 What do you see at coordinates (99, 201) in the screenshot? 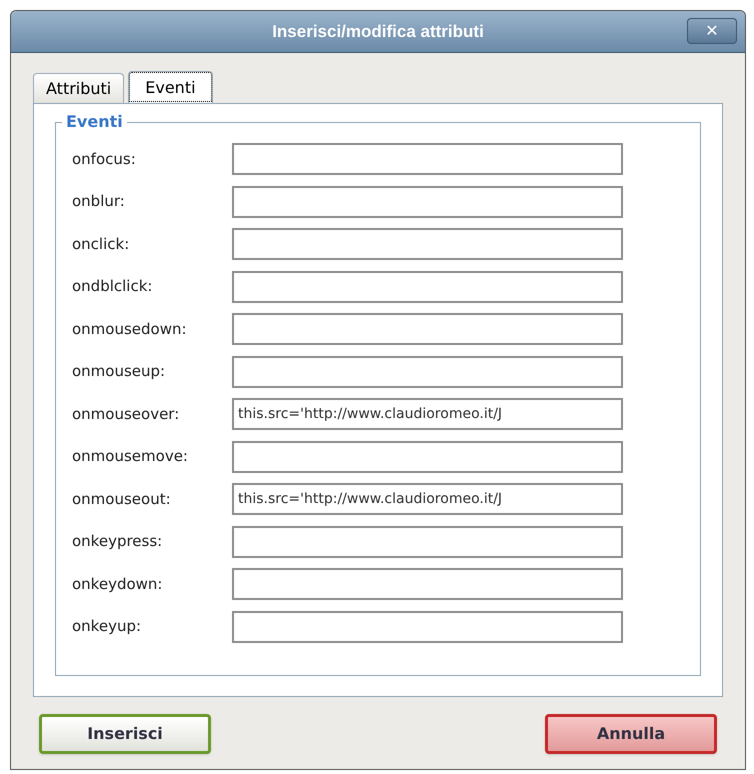
I see `field-label: onblur:` at bounding box center [99, 201].